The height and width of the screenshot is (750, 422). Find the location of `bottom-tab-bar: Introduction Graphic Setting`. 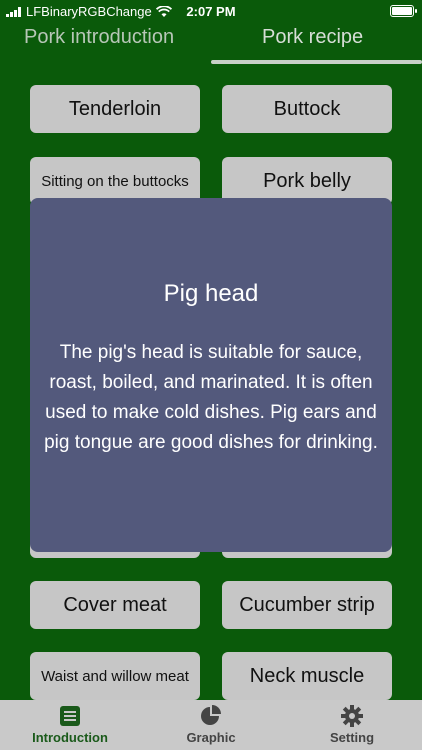

bottom-tab-bar: Introduction Graphic Setting is located at coordinates (211, 725).